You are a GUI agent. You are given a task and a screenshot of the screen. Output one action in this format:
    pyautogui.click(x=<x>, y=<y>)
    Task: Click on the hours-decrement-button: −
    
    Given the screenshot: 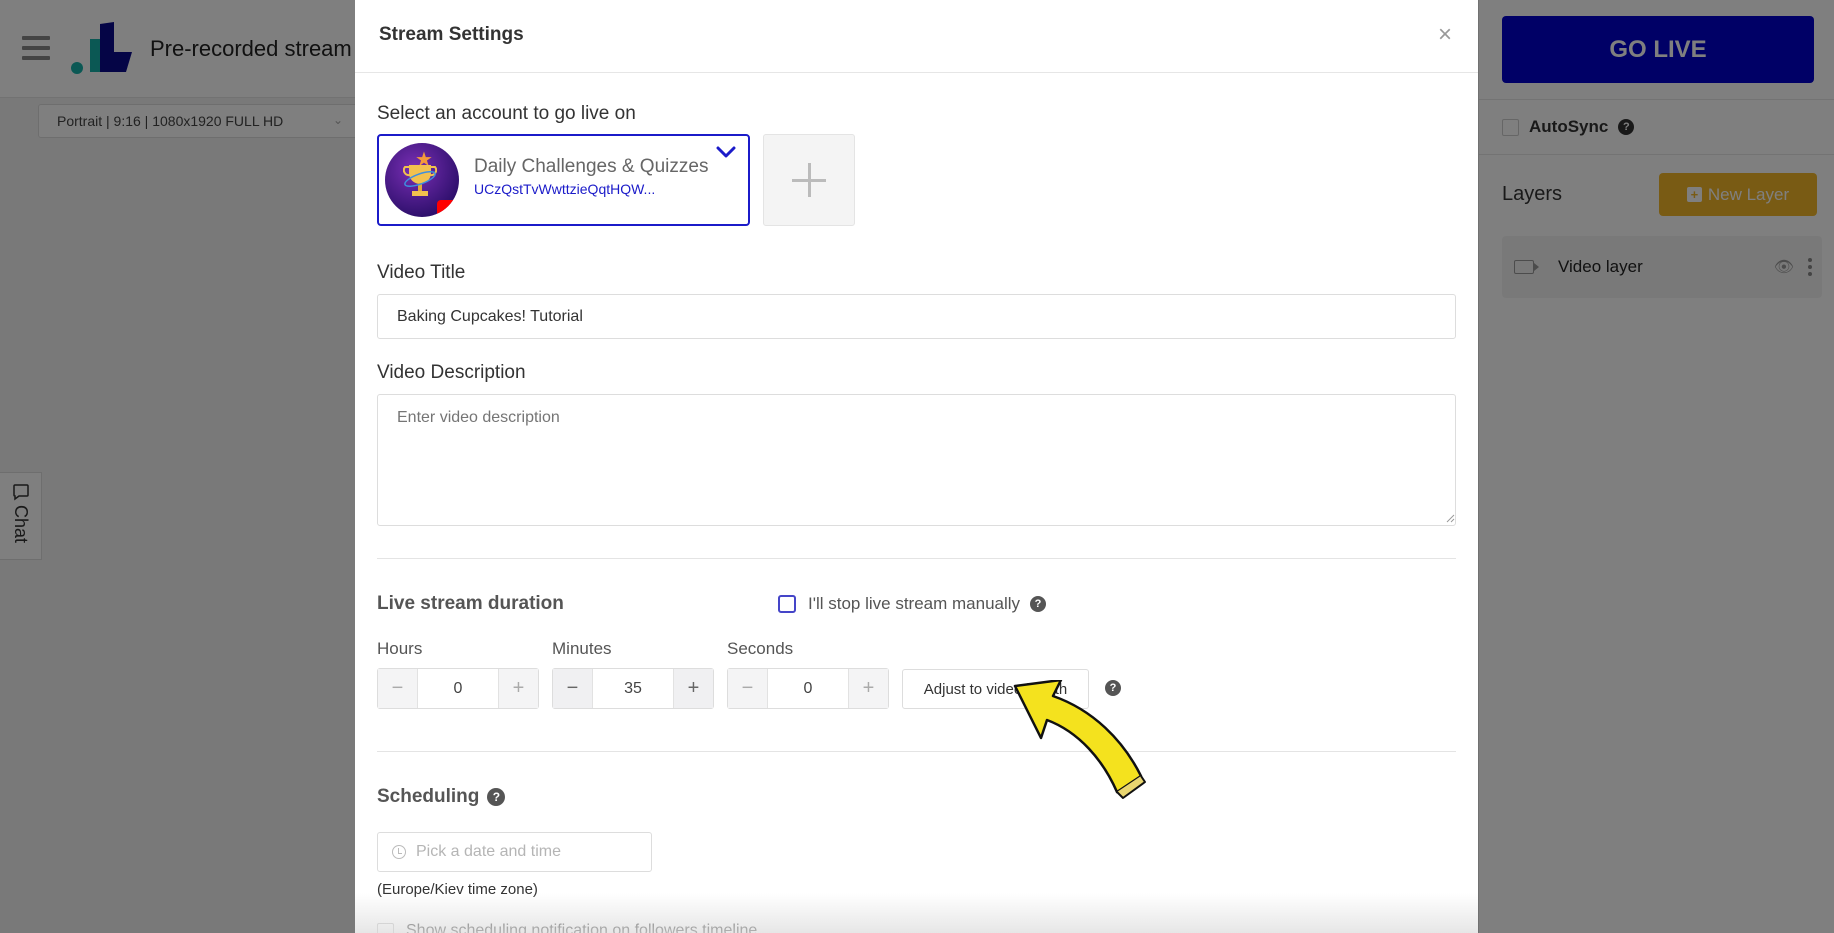 What is the action you would take?
    pyautogui.click(x=398, y=688)
    